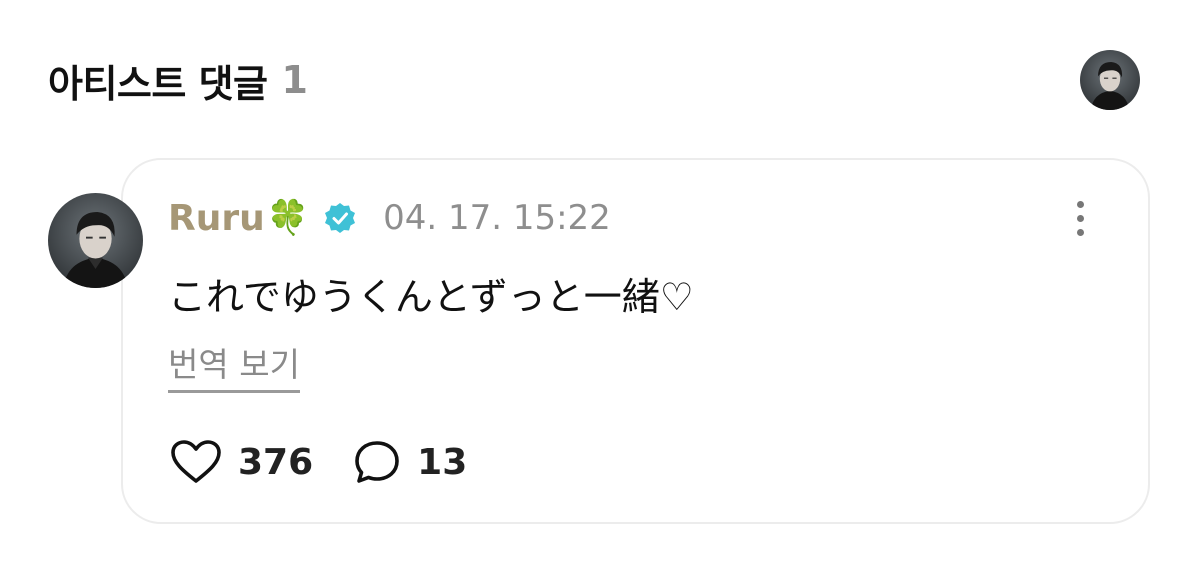 The width and height of the screenshot is (1200, 570). Describe the element at coordinates (410, 462) in the screenshot. I see `reply-button: 13` at that location.